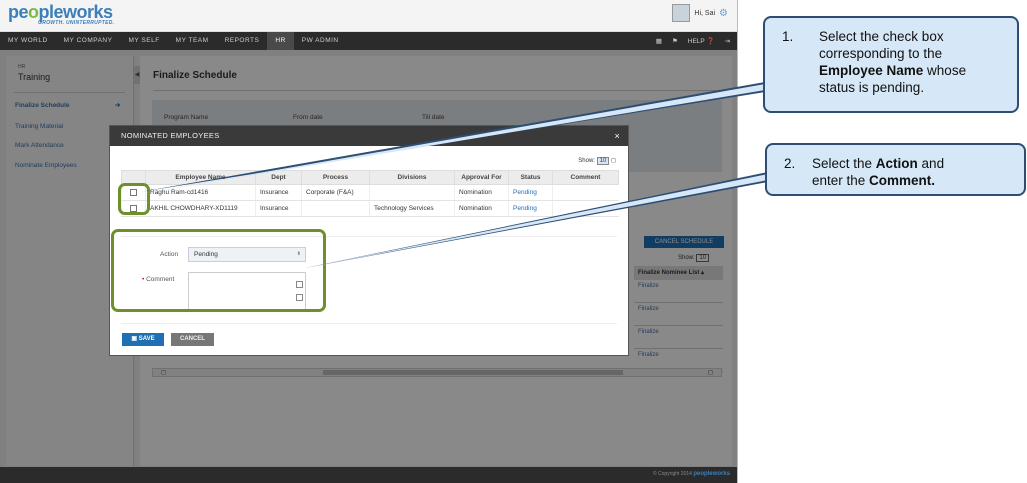 This screenshot has height=483, width=1027. What do you see at coordinates (170, 135) in the screenshot?
I see `dialog-title: NOMINATED EMPLOYEES` at bounding box center [170, 135].